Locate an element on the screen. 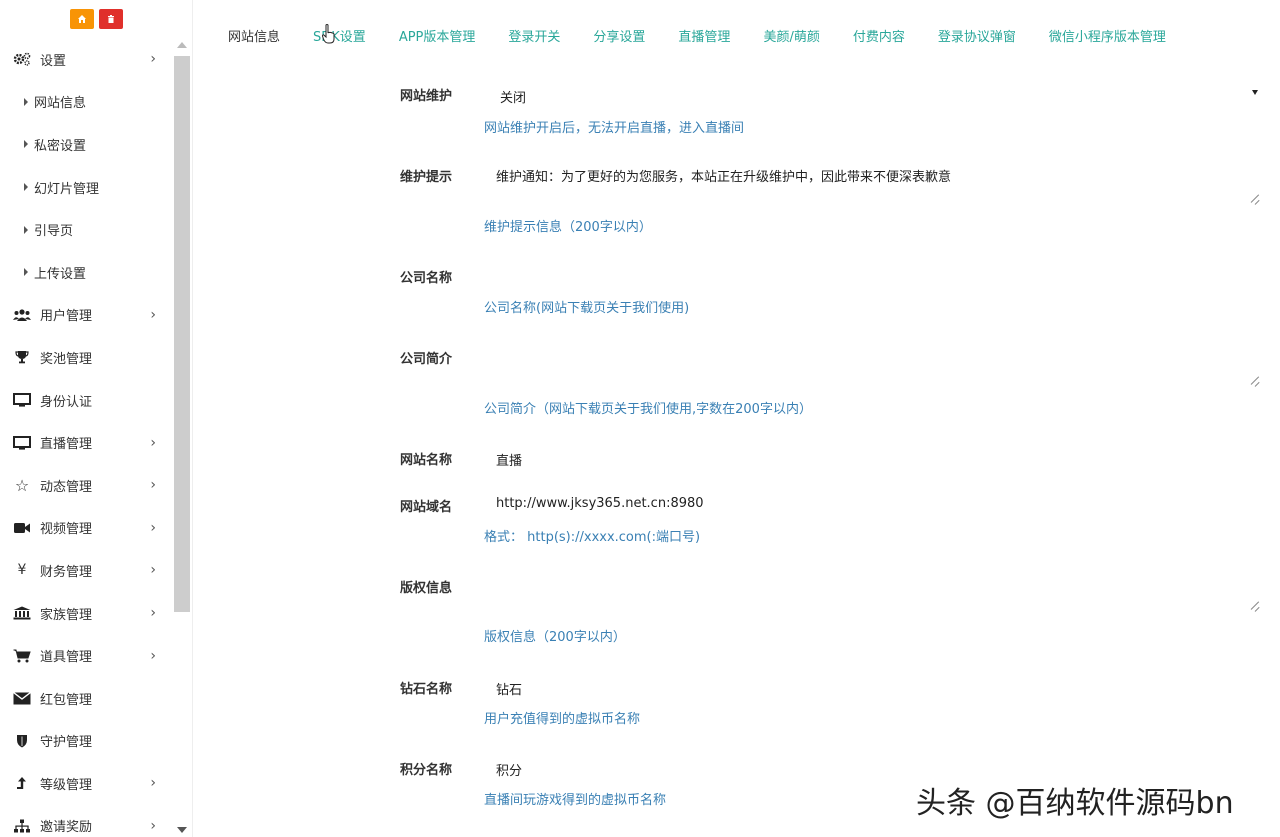 This screenshot has height=837, width=1280. field-label: 积分名称 is located at coordinates (426, 770).